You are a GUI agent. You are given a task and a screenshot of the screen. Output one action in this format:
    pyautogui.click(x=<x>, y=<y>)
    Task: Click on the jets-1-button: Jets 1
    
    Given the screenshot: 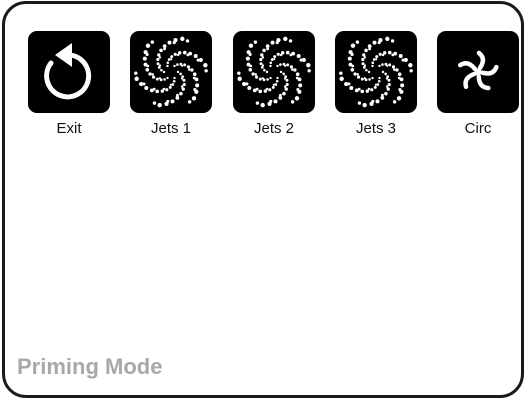 What is the action you would take?
    pyautogui.click(x=171, y=86)
    